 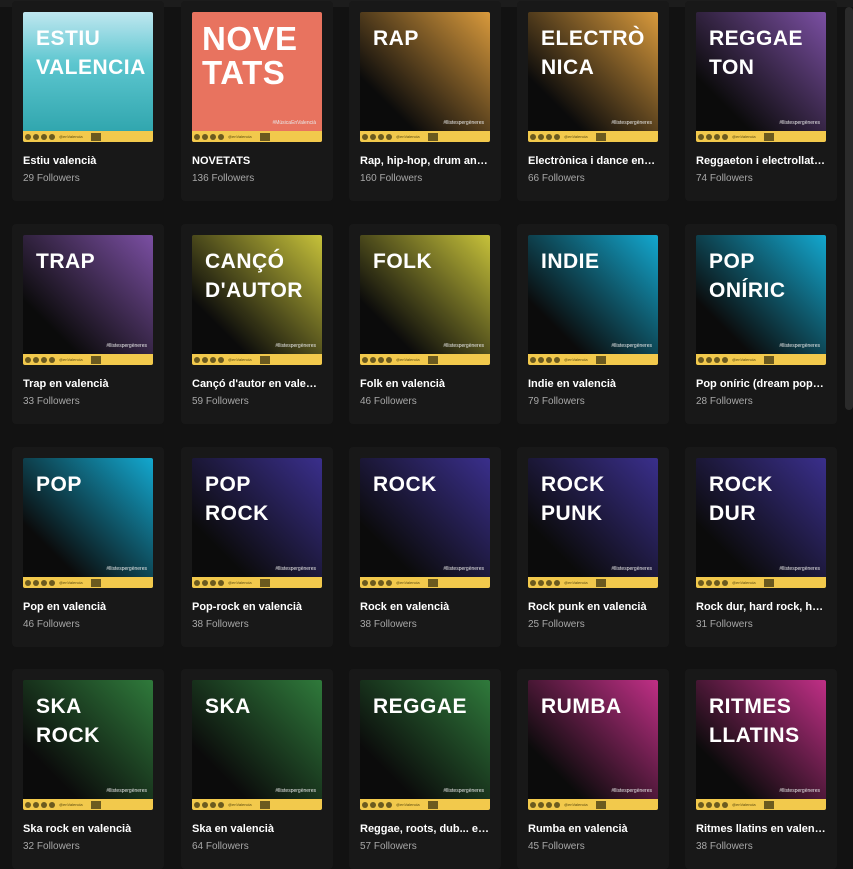 I want to click on playlist-title: Ska rock en valencià, so click(x=88, y=829).